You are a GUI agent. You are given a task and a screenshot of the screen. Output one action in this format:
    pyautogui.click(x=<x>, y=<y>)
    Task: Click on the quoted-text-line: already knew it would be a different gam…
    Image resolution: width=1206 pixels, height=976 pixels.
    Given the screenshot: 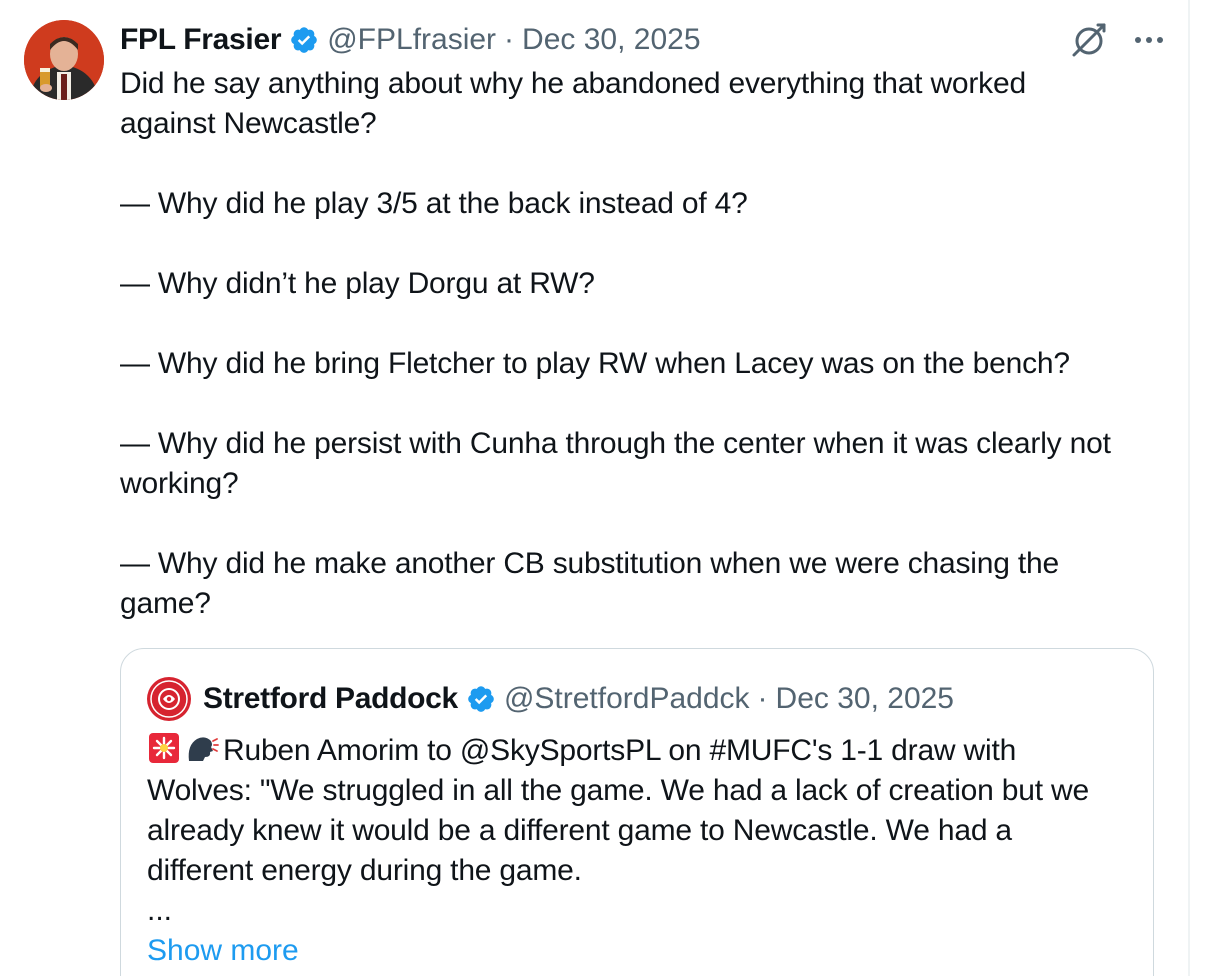 What is the action you would take?
    pyautogui.click(x=579, y=830)
    